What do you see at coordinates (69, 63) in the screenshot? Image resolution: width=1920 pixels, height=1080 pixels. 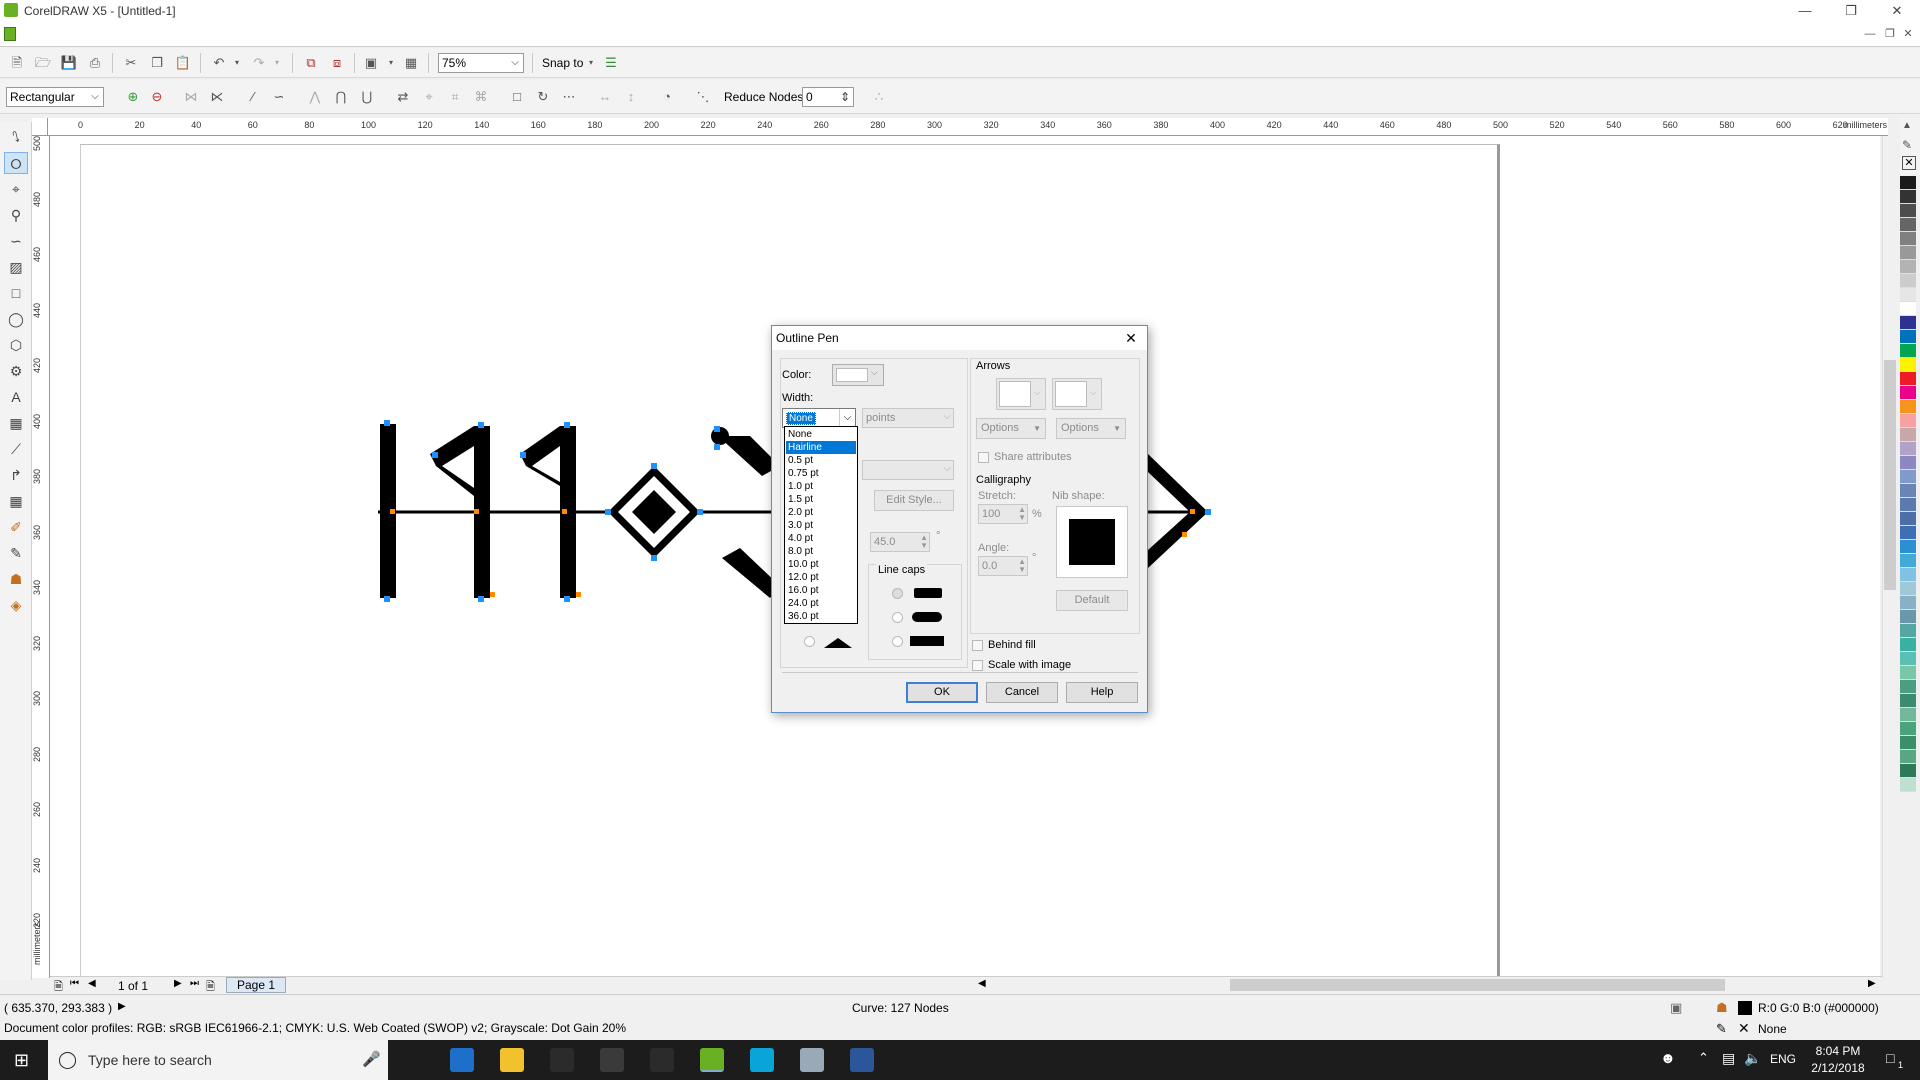 I see `save-icon: 💾` at bounding box center [69, 63].